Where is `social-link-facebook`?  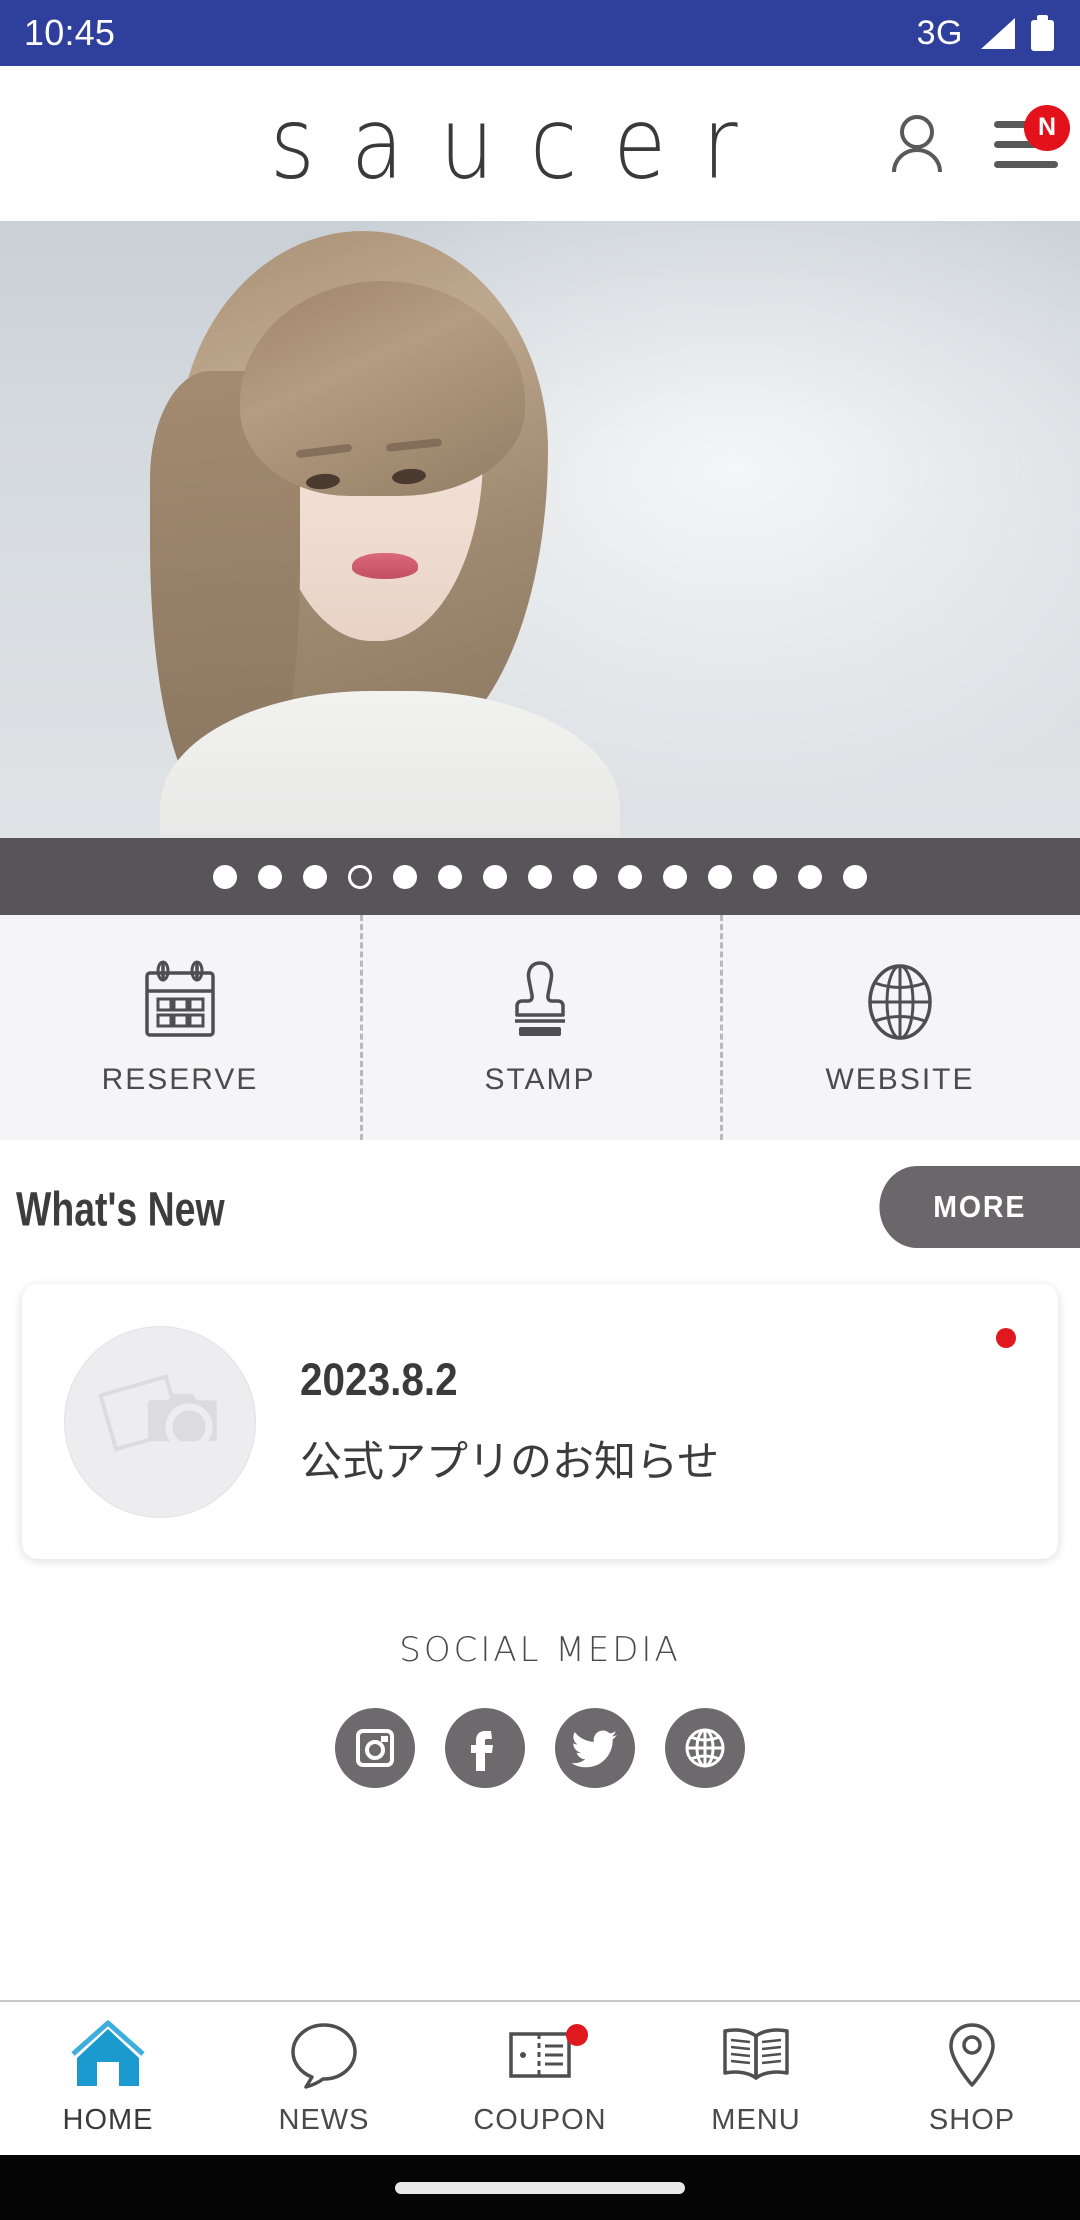
social-link-facebook is located at coordinates (485, 1748).